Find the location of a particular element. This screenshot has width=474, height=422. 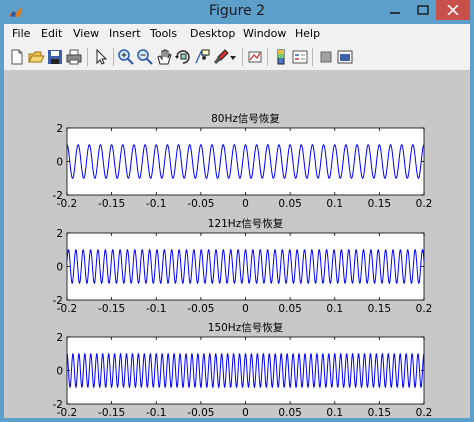

title-bar: Figure 2 is located at coordinates (237, 12).